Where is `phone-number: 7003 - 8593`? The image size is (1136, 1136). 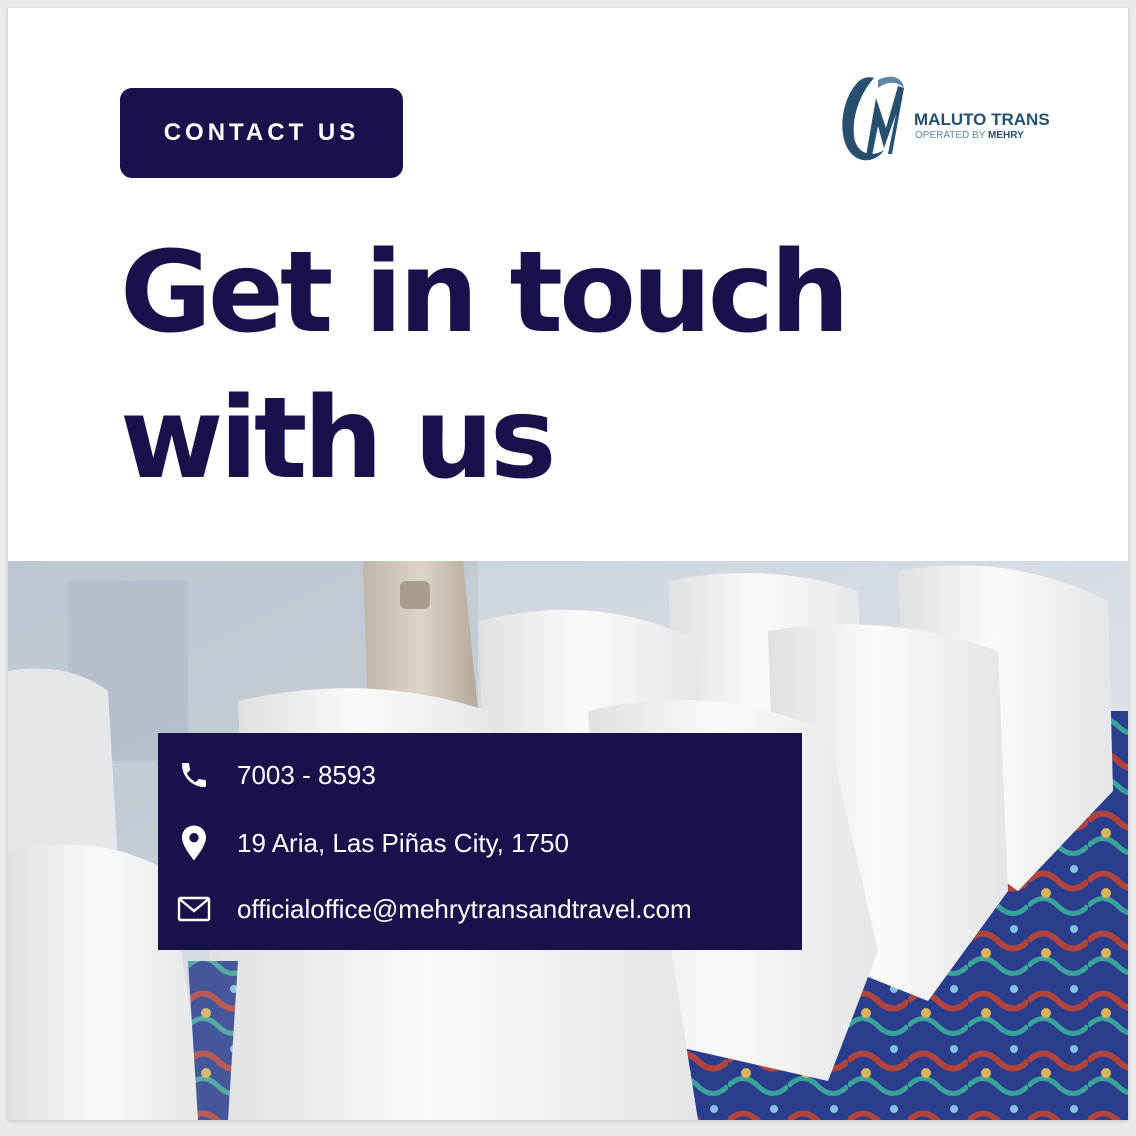 phone-number: 7003 - 8593 is located at coordinates (306, 774).